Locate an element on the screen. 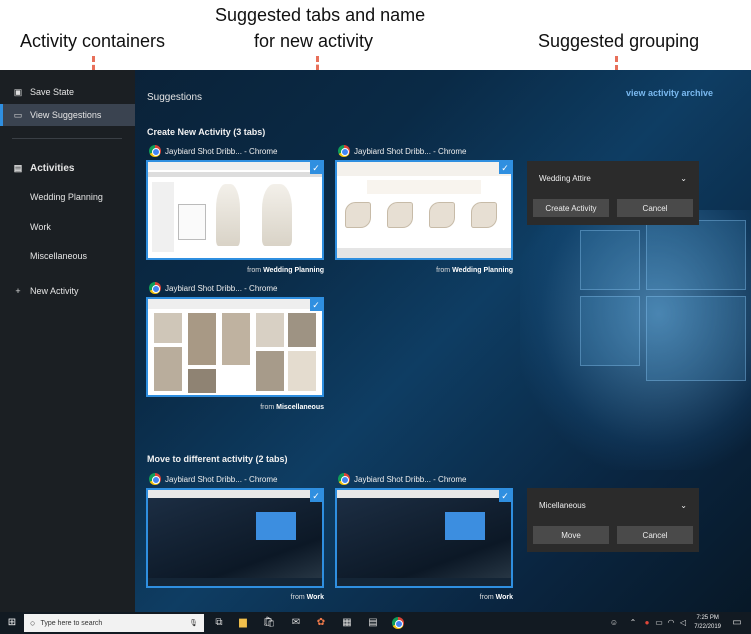  thumb-footer-bar is located at coordinates (424, 253).